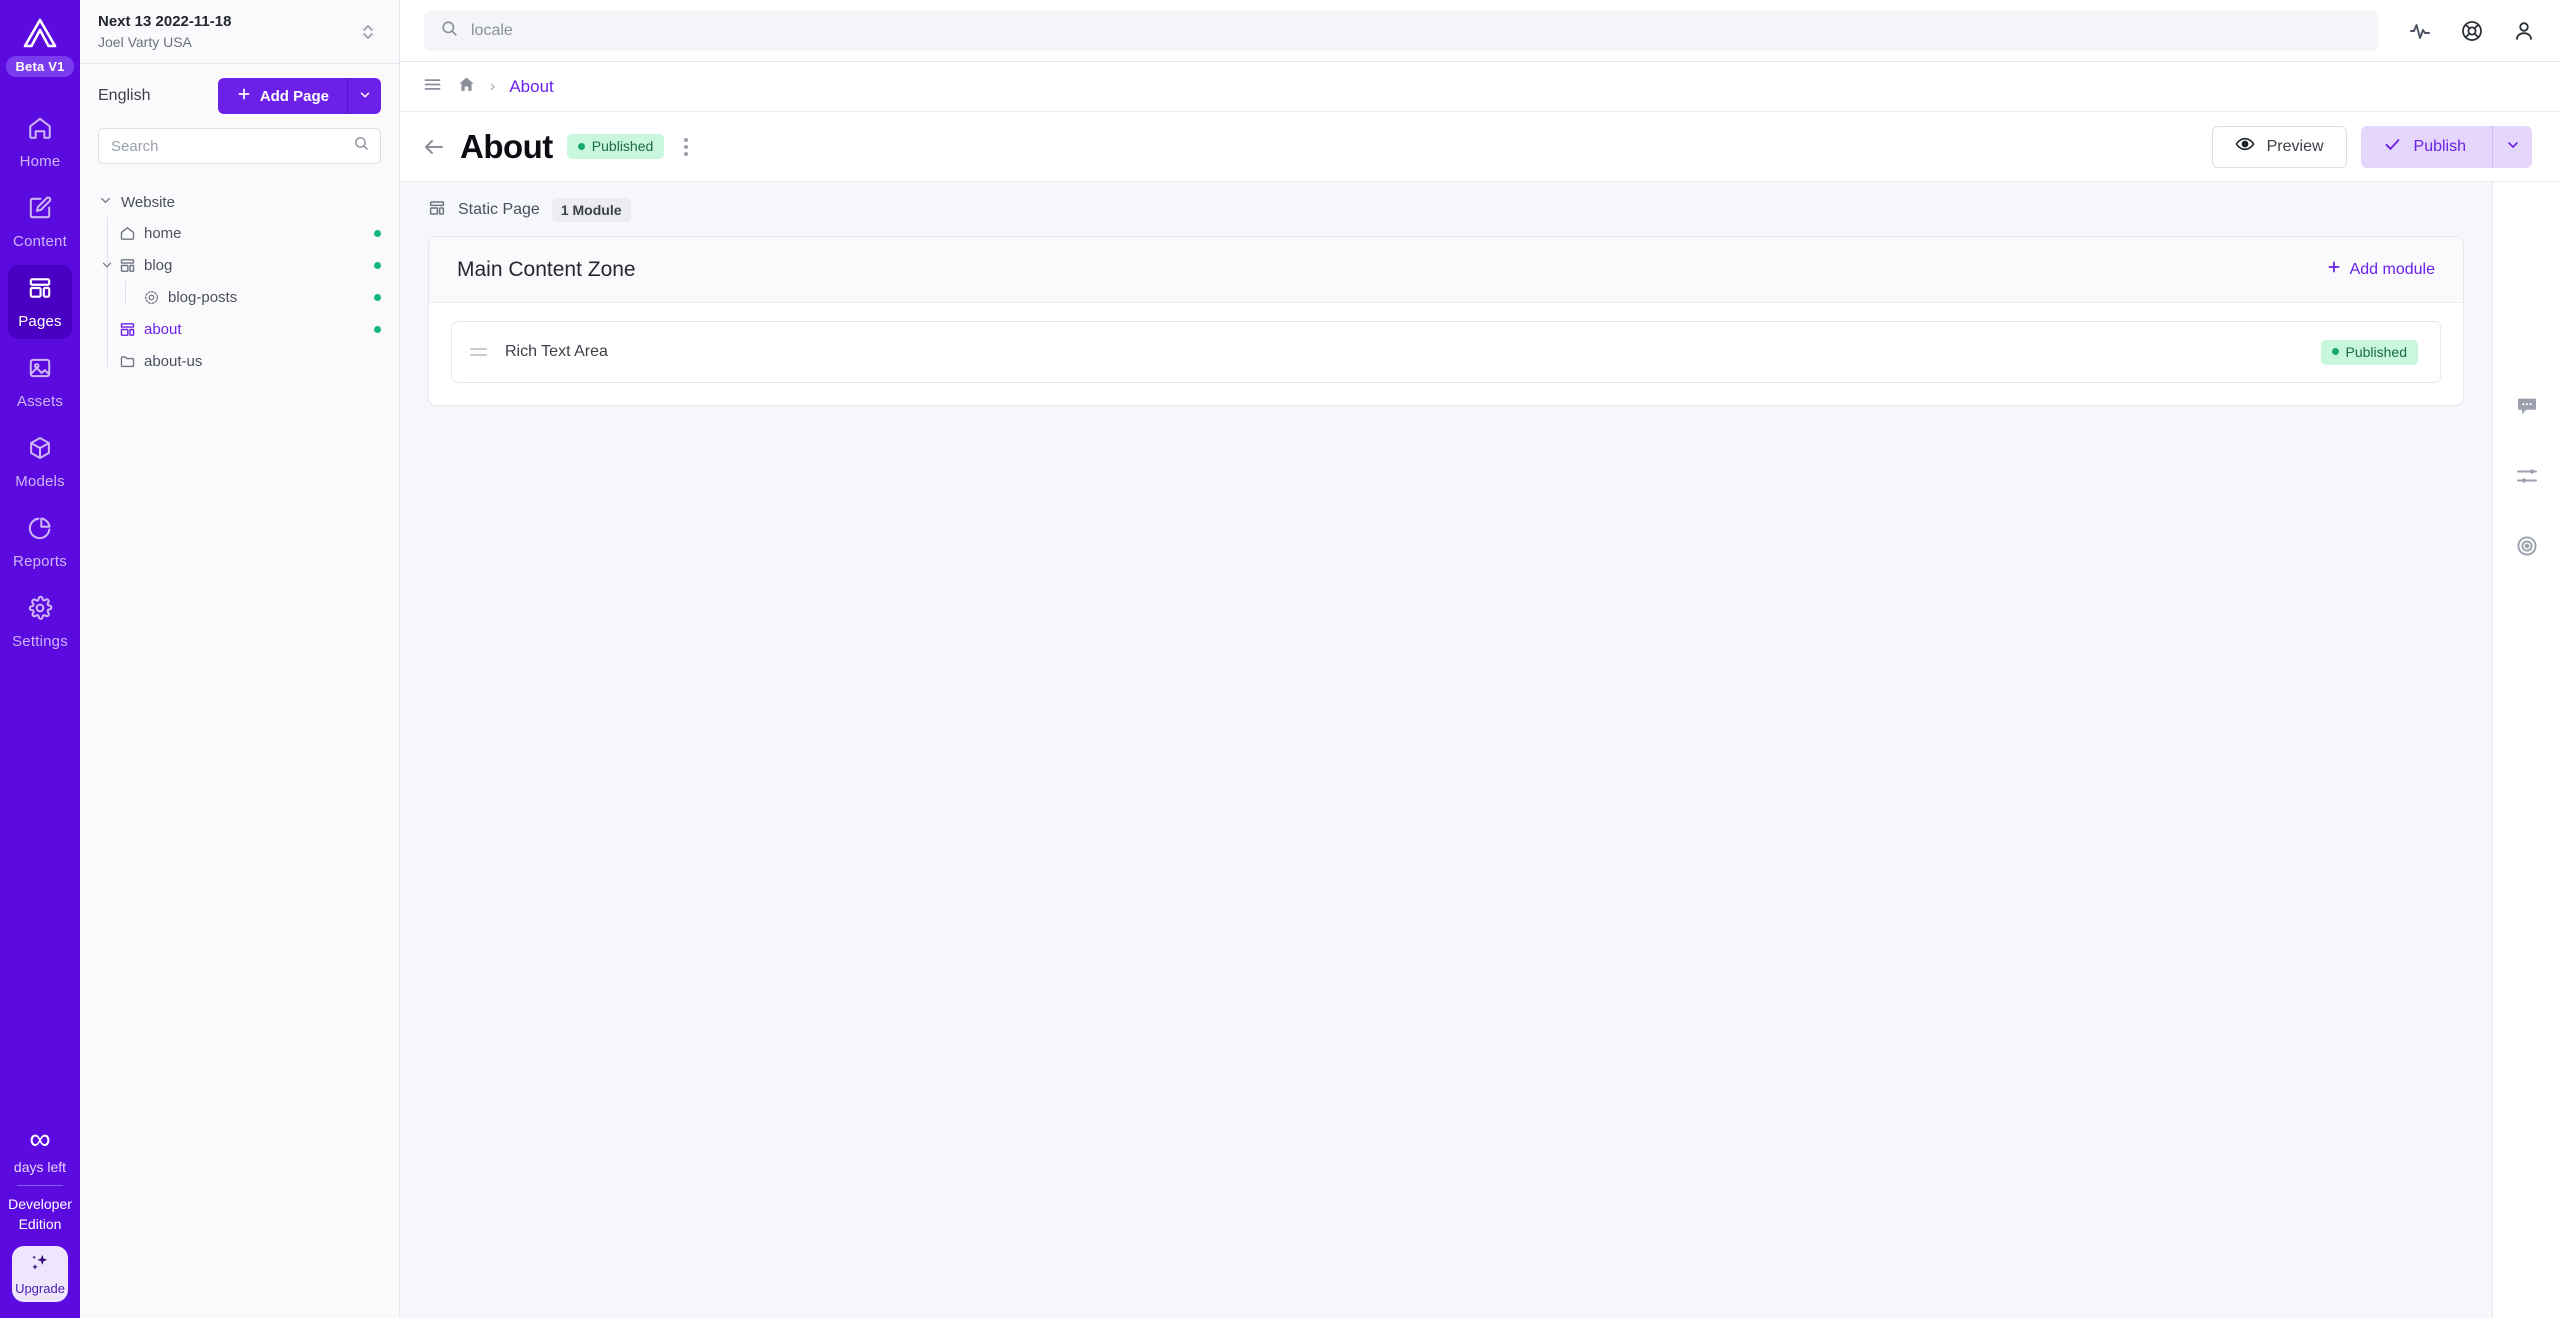 This screenshot has width=2560, height=1318. I want to click on breadcrumb-current: About, so click(531, 87).